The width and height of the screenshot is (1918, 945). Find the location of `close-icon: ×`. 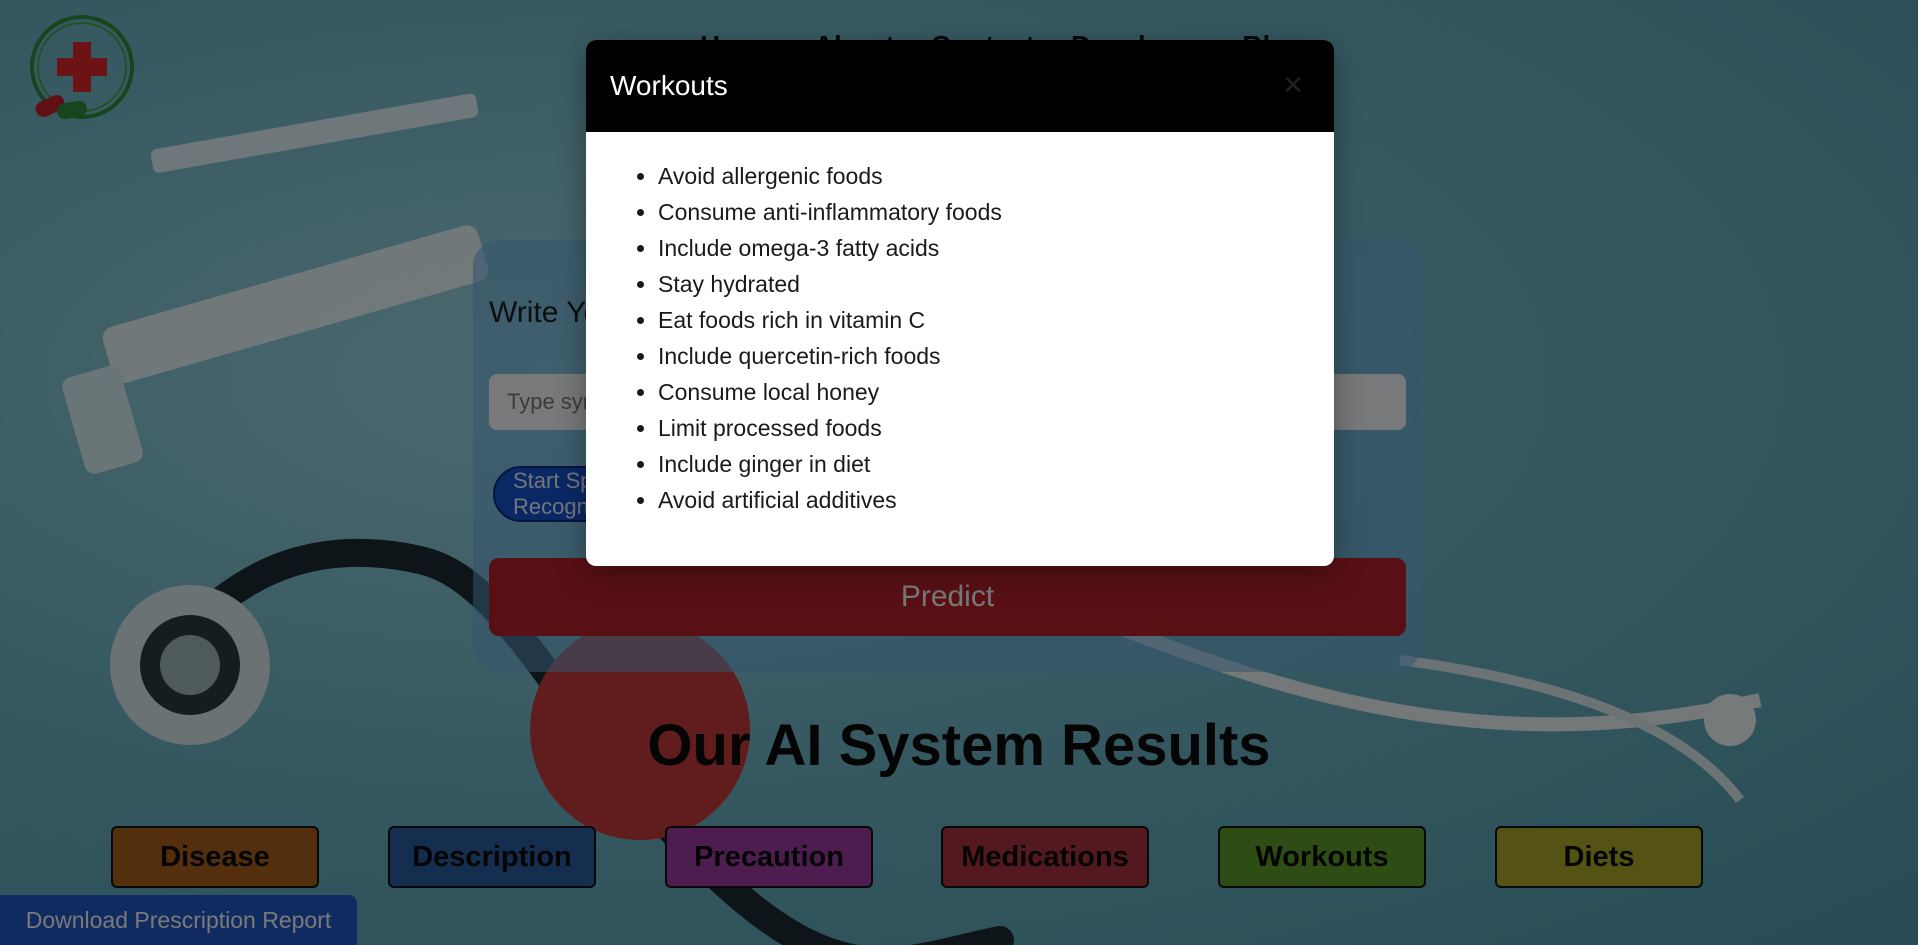

close-icon: × is located at coordinates (1293, 85).